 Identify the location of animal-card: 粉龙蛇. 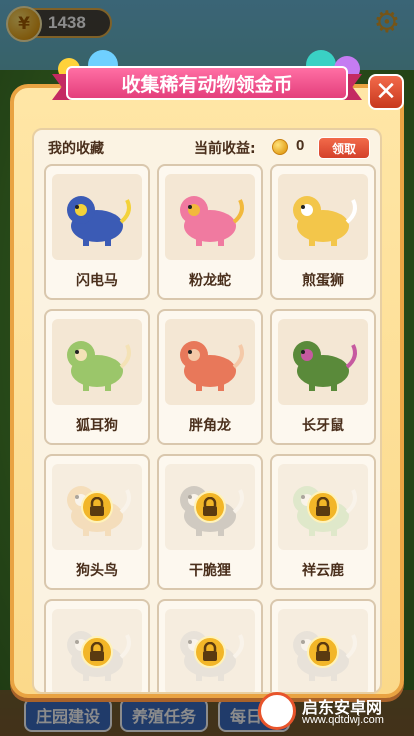
(210, 232).